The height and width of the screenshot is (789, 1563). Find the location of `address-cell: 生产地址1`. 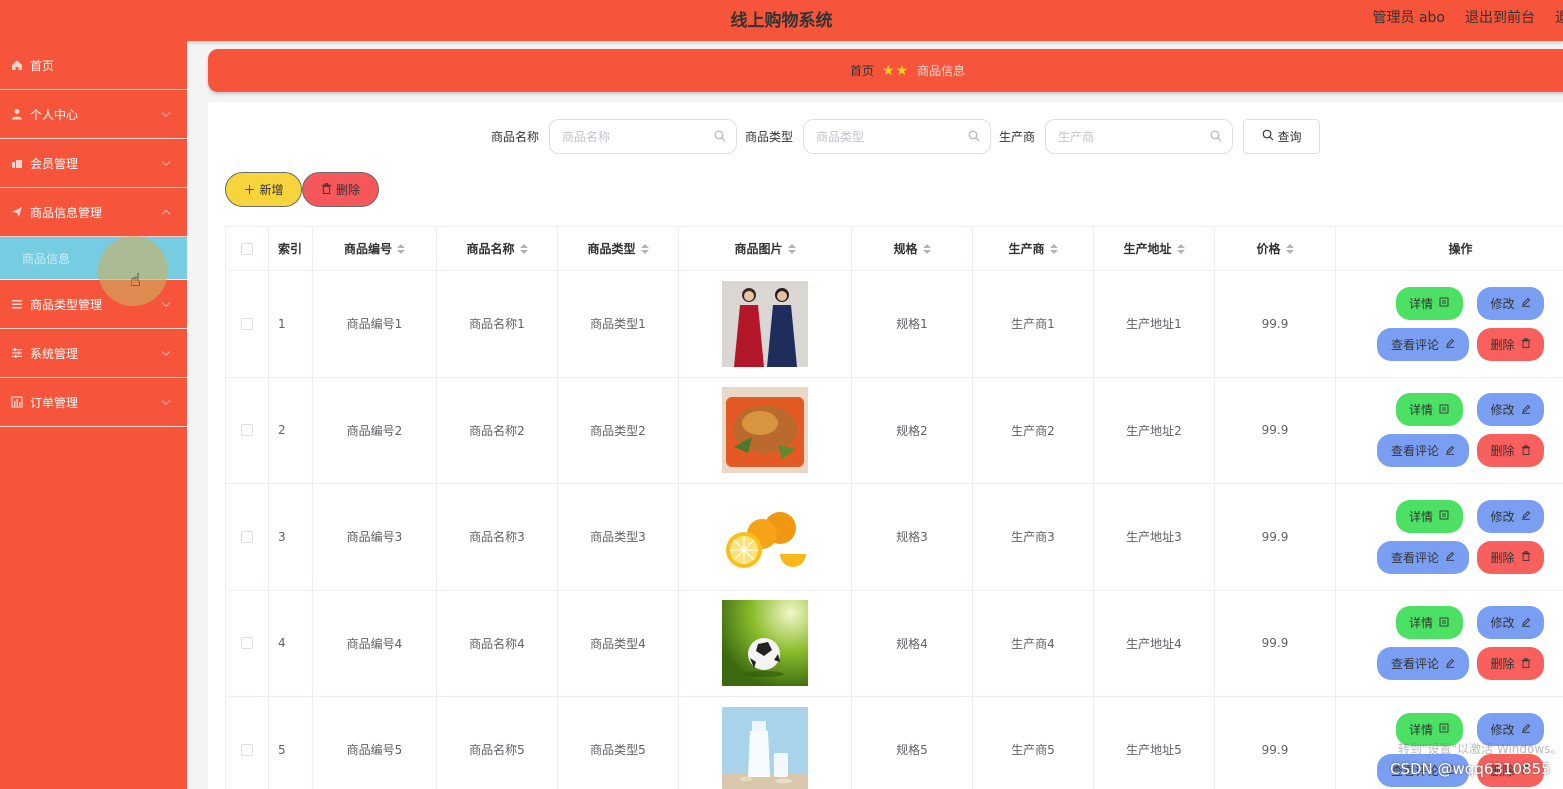

address-cell: 生产地址1 is located at coordinates (1154, 324).